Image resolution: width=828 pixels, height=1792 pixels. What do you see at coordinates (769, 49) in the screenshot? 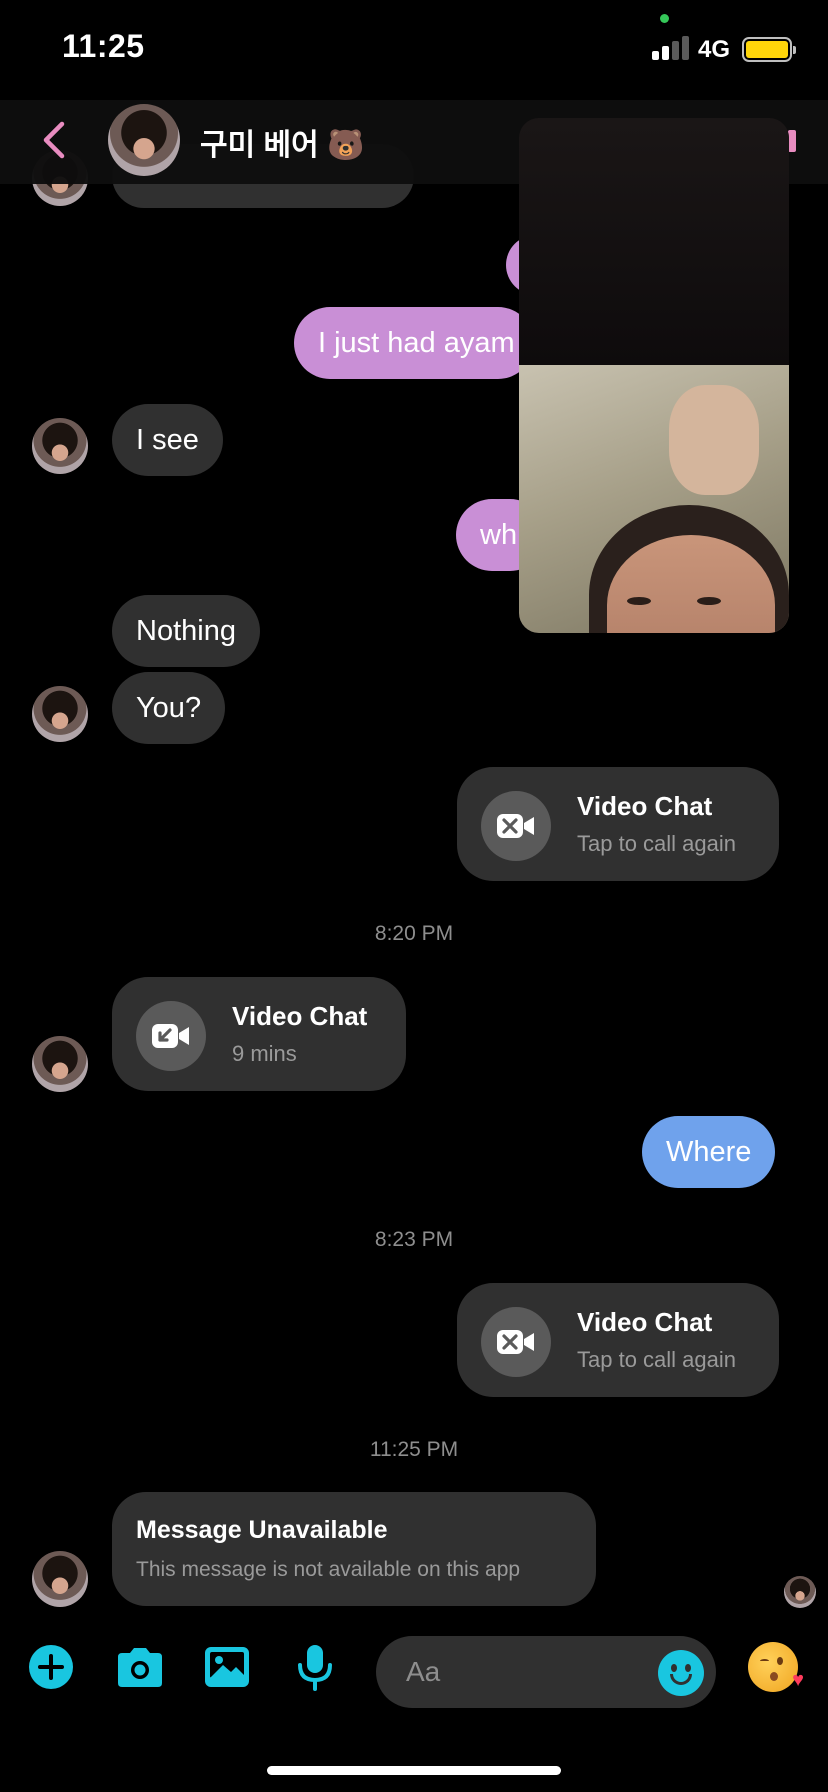
I see `battery-icon` at bounding box center [769, 49].